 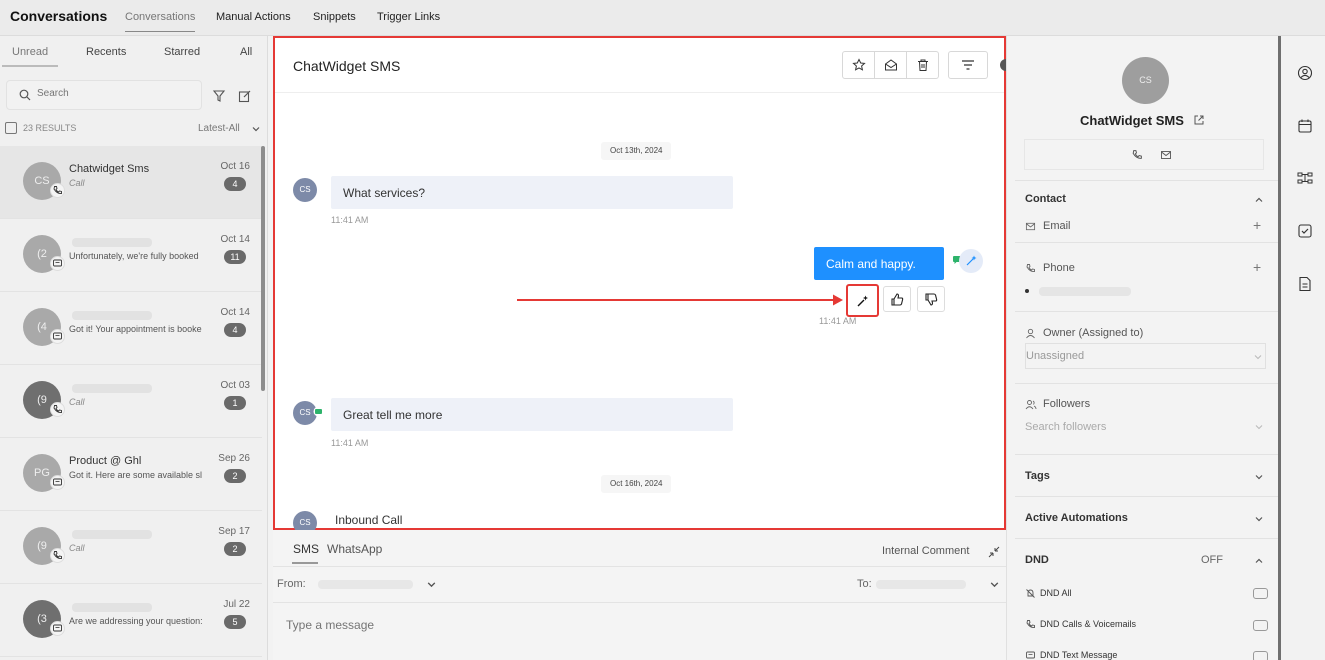 What do you see at coordinates (347, 66) in the screenshot?
I see `chat-title: ChatWidget SMS` at bounding box center [347, 66].